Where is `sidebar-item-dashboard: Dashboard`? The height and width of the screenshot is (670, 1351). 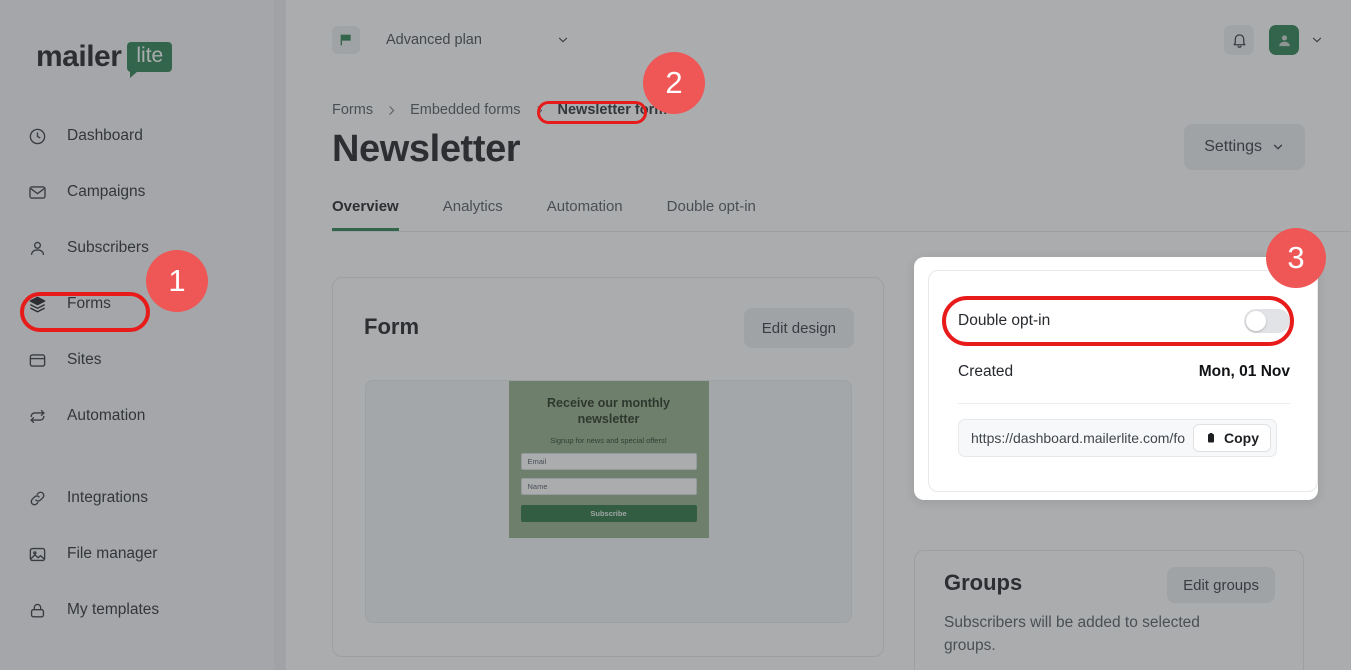 sidebar-item-dashboard: Dashboard is located at coordinates (140, 136).